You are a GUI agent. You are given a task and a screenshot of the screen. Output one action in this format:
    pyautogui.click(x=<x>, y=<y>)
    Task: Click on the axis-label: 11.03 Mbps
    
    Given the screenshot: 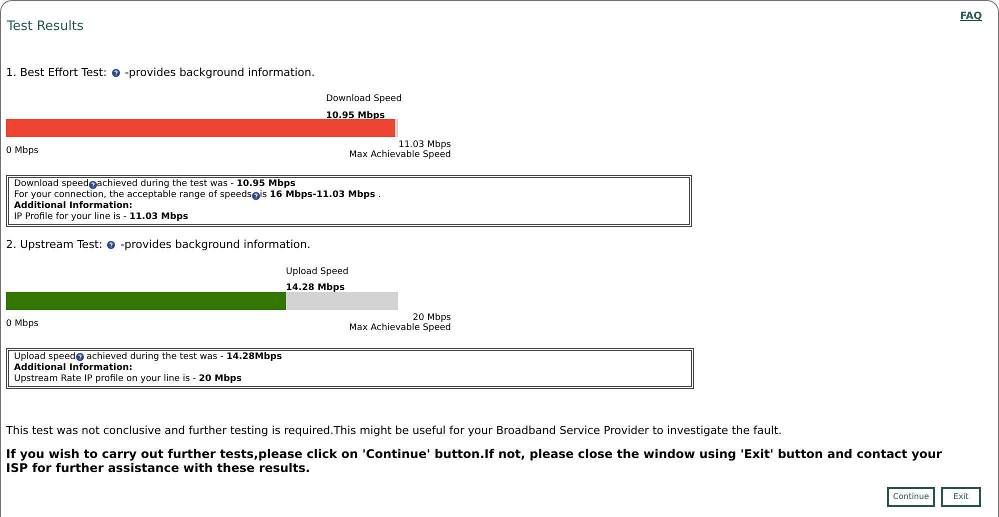 What is the action you would take?
    pyautogui.click(x=424, y=145)
    